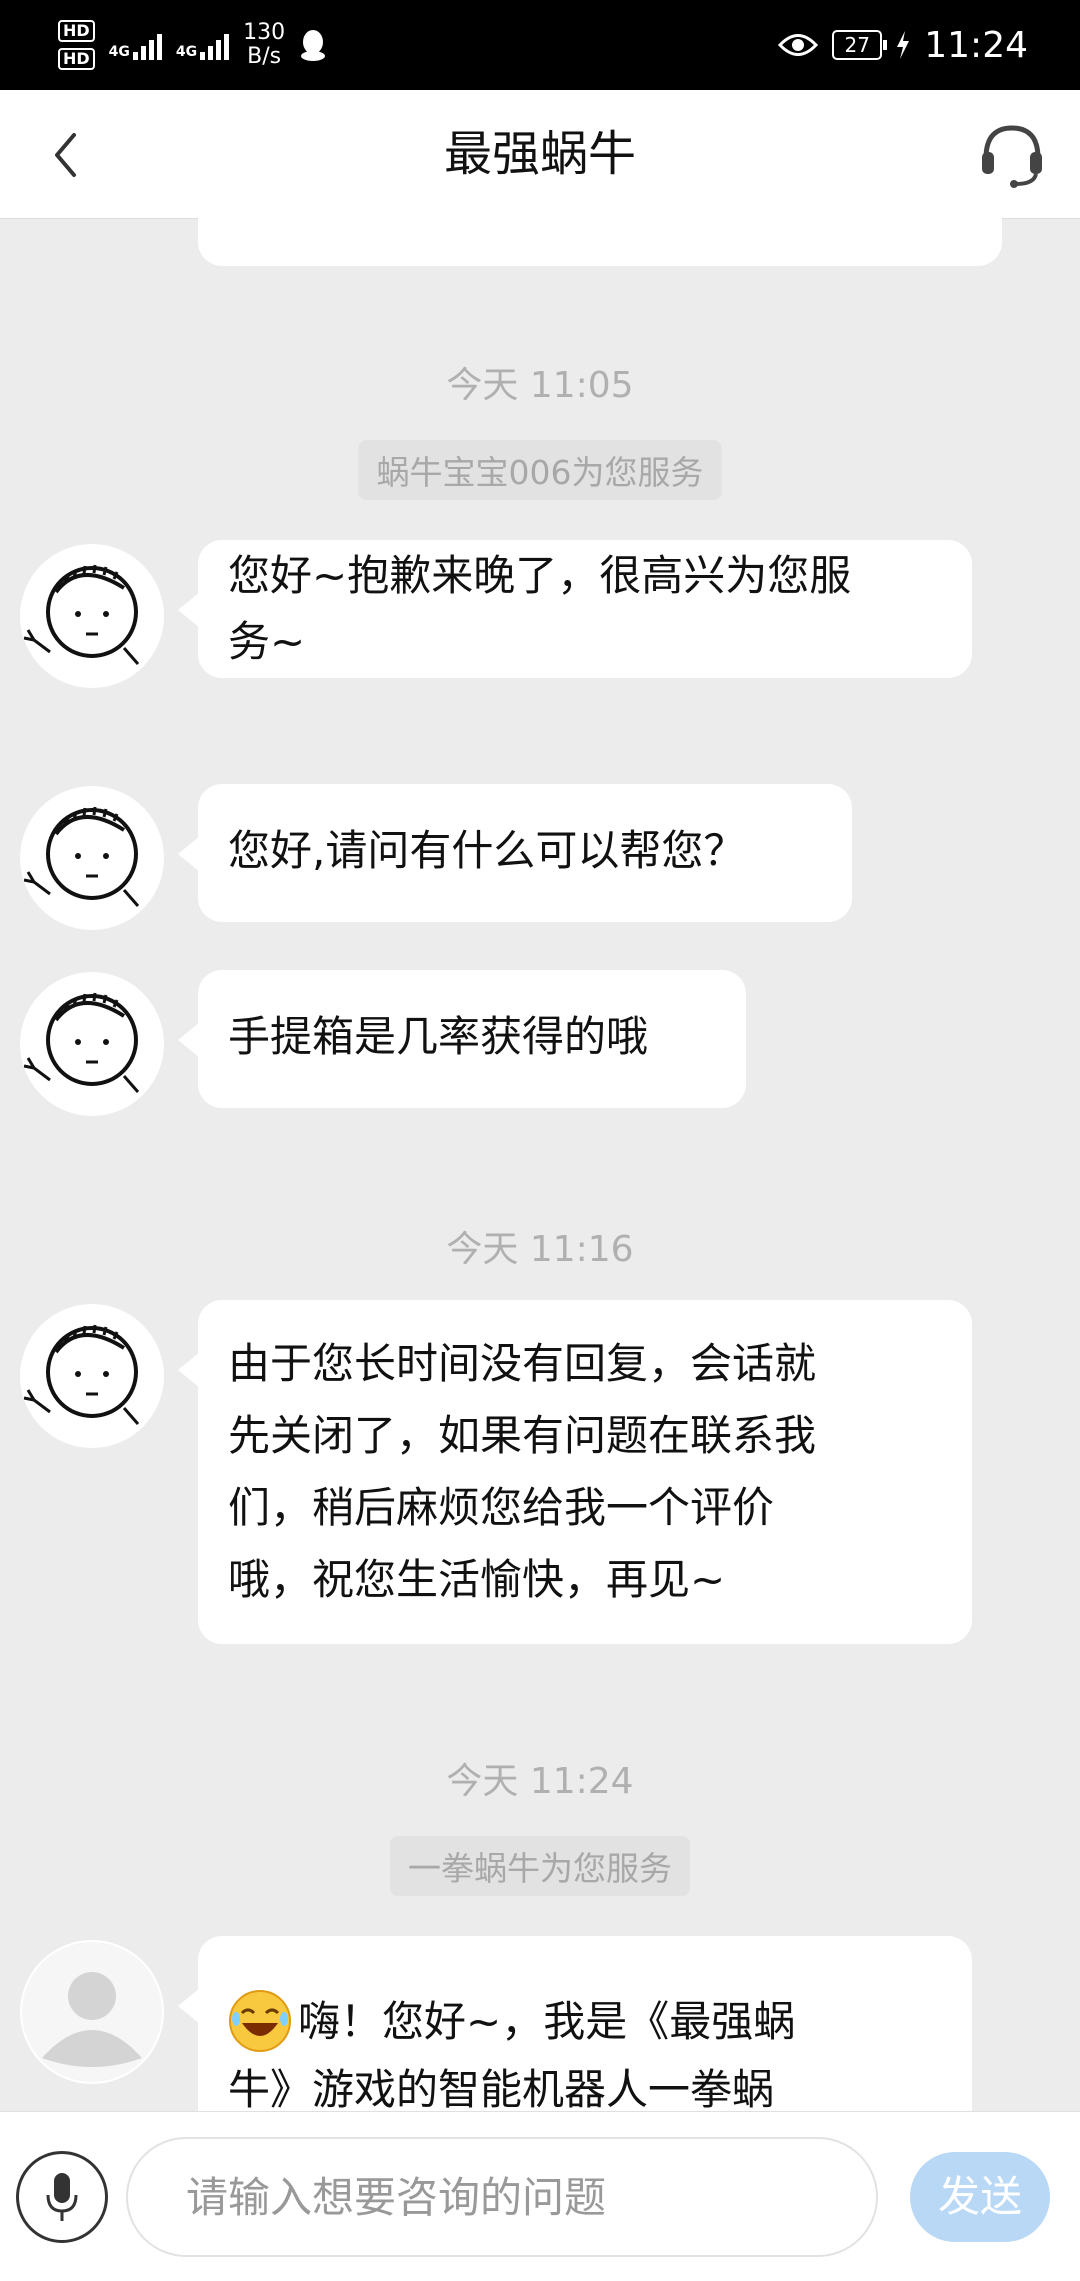  What do you see at coordinates (547, 2021) in the screenshot?
I see `message-text: 嗨！您好~，我是《最强蜗` at bounding box center [547, 2021].